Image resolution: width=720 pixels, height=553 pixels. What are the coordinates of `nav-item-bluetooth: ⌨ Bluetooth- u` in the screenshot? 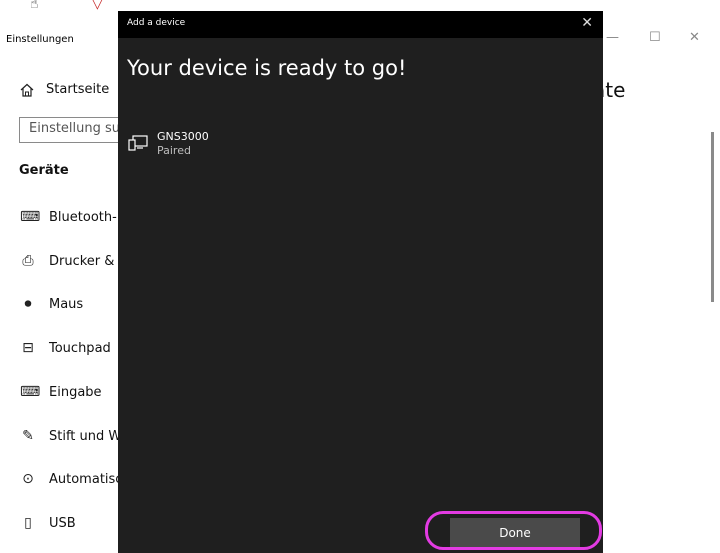 It's located at (74, 217).